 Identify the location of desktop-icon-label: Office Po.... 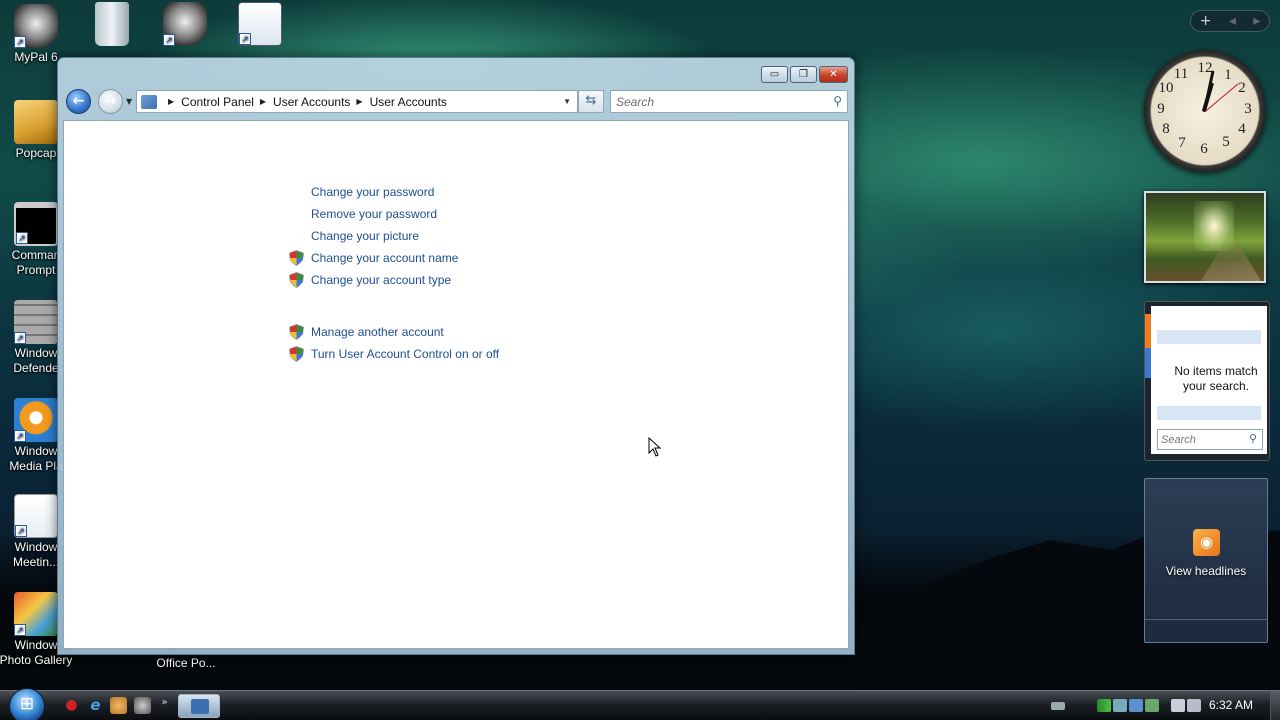
(186, 663).